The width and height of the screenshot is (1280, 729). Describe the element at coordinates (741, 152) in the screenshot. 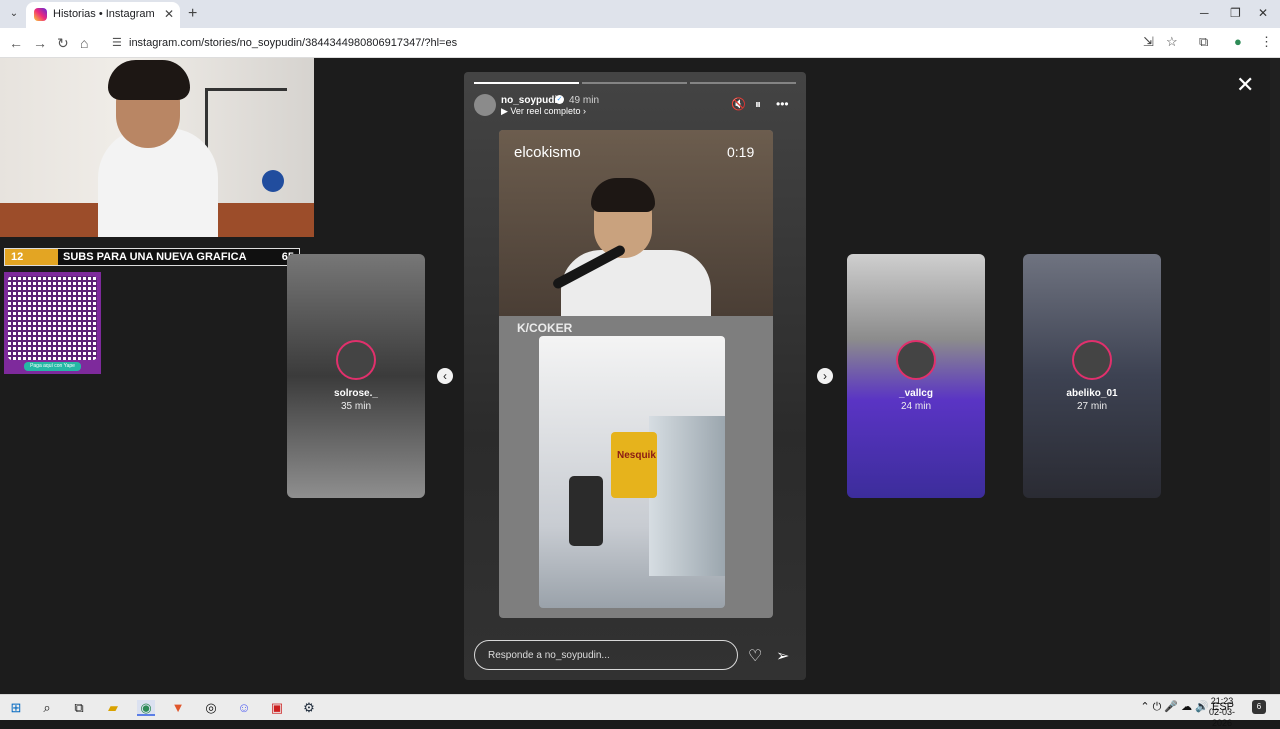

I see `clip-timer: 0:19` at that location.